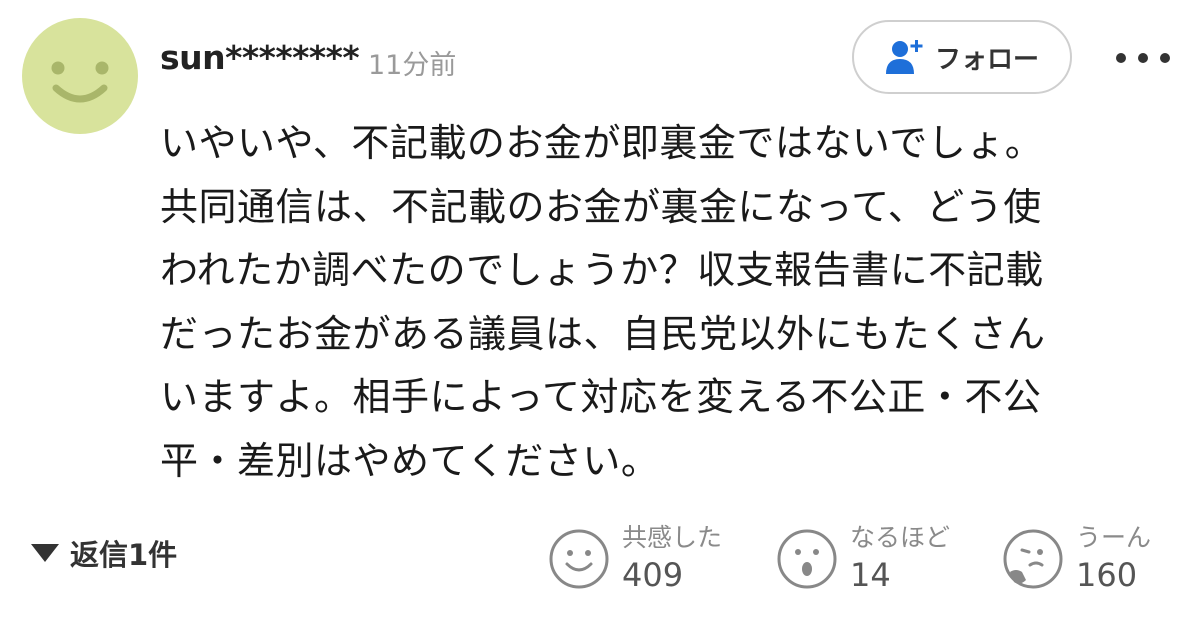 The height and width of the screenshot is (618, 1200). What do you see at coordinates (602, 270) in the screenshot?
I see `comment-line: われたか調べたのでしょうか？収支報告書に不記載` at bounding box center [602, 270].